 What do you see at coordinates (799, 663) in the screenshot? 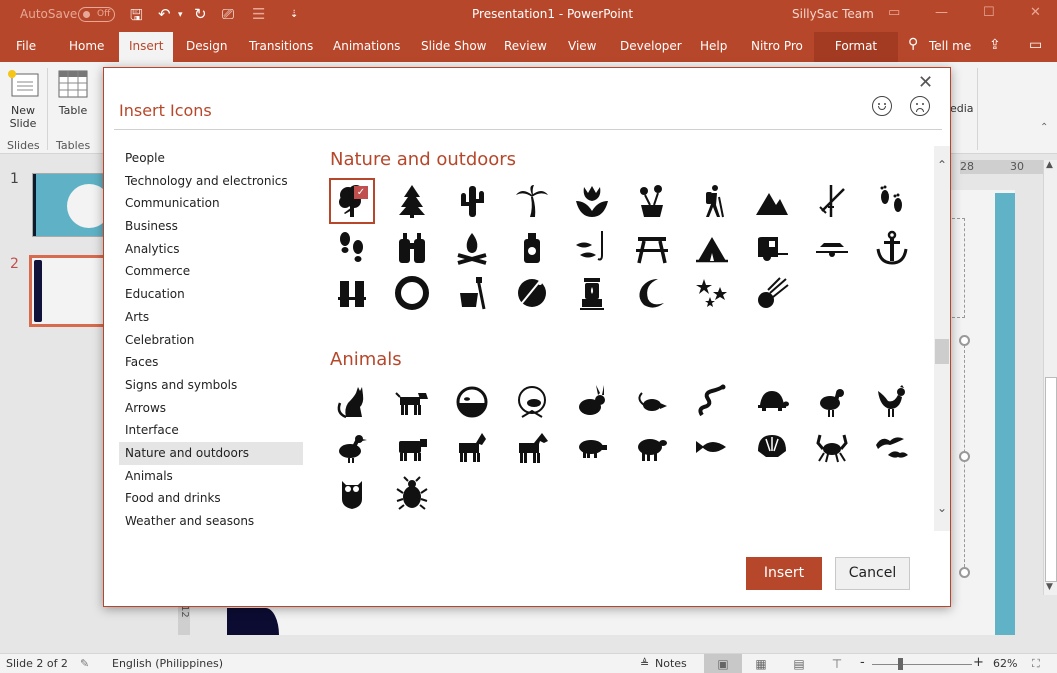
I see `reading-view-icon: ▤` at bounding box center [799, 663].